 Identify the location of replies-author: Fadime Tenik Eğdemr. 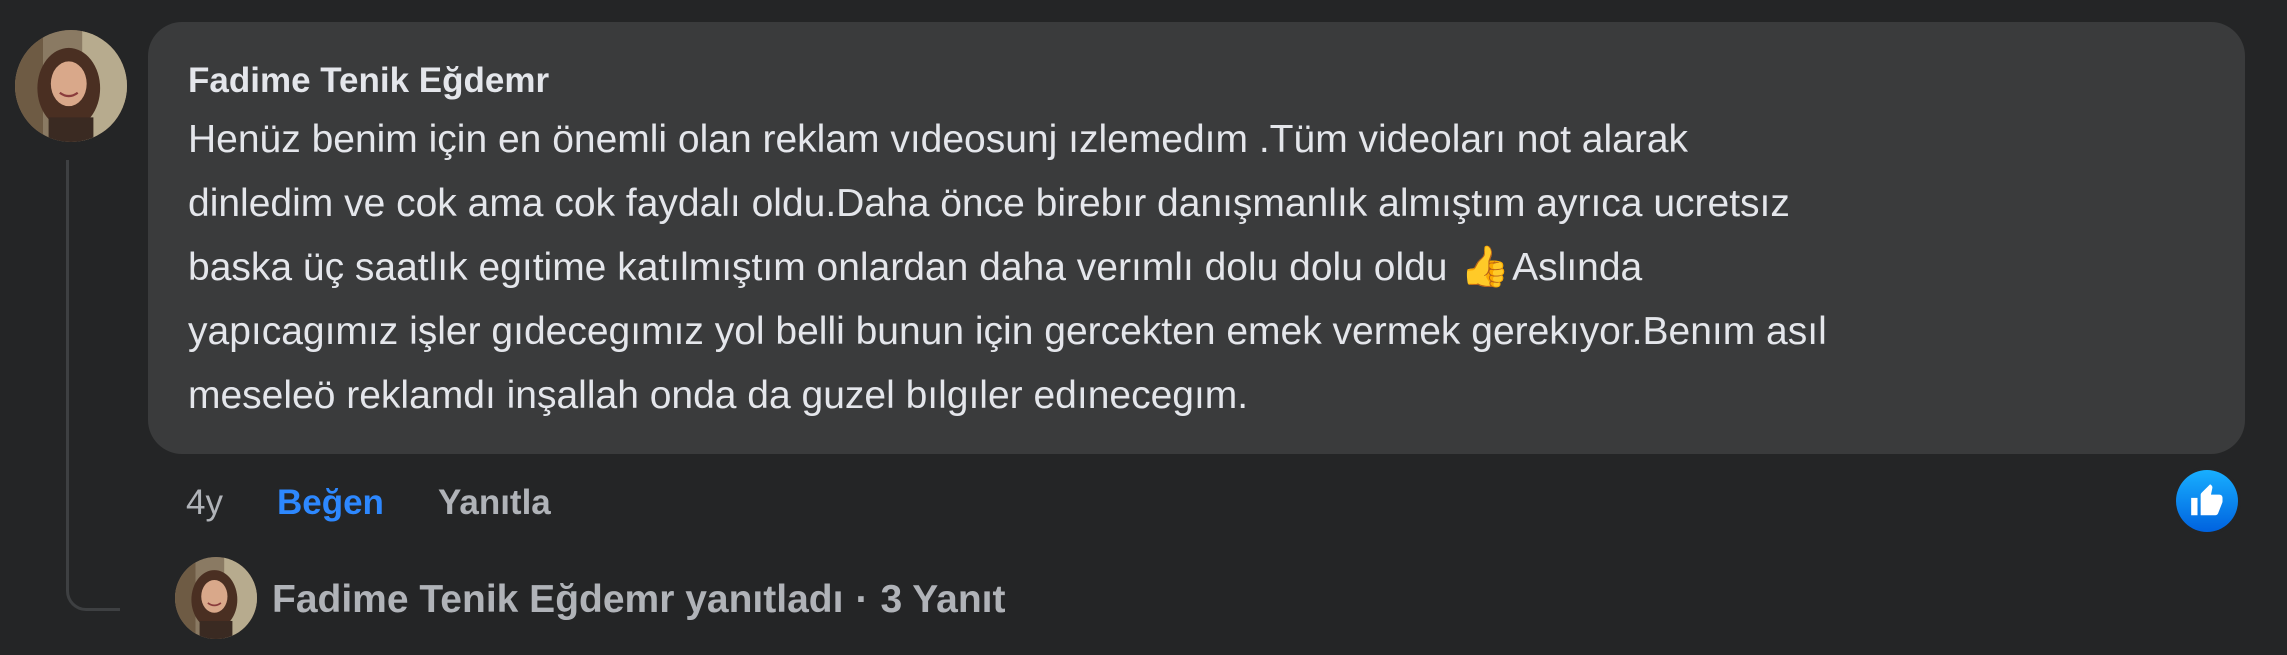
(473, 599).